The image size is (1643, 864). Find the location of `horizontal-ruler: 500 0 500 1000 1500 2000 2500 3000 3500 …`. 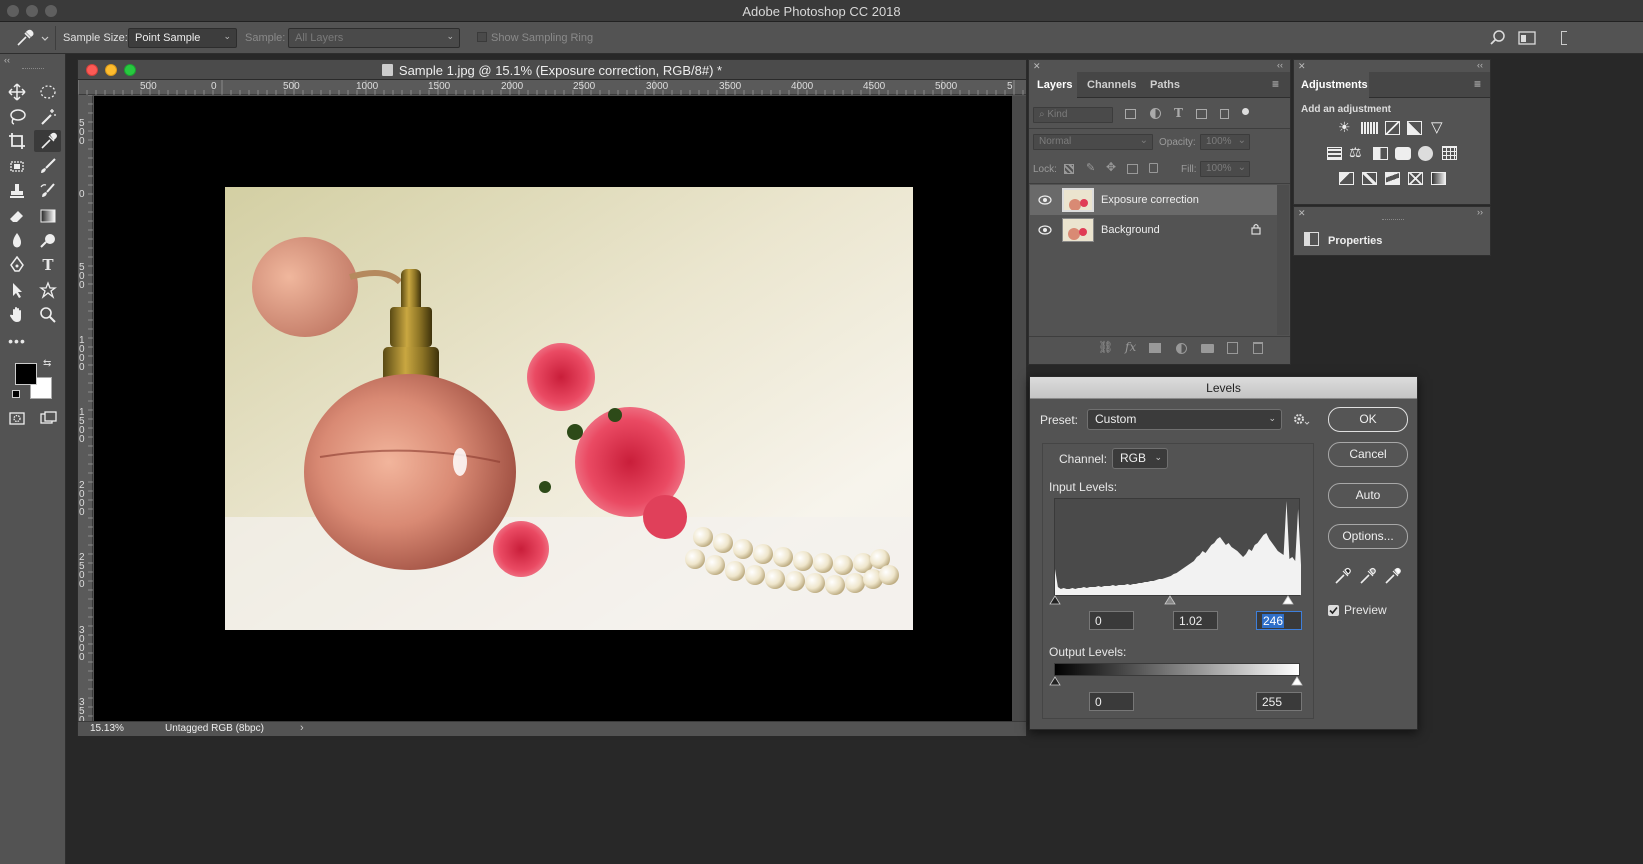

horizontal-ruler: 500 0 500 1000 1500 2000 2500 3000 3500 … is located at coordinates (552, 87).